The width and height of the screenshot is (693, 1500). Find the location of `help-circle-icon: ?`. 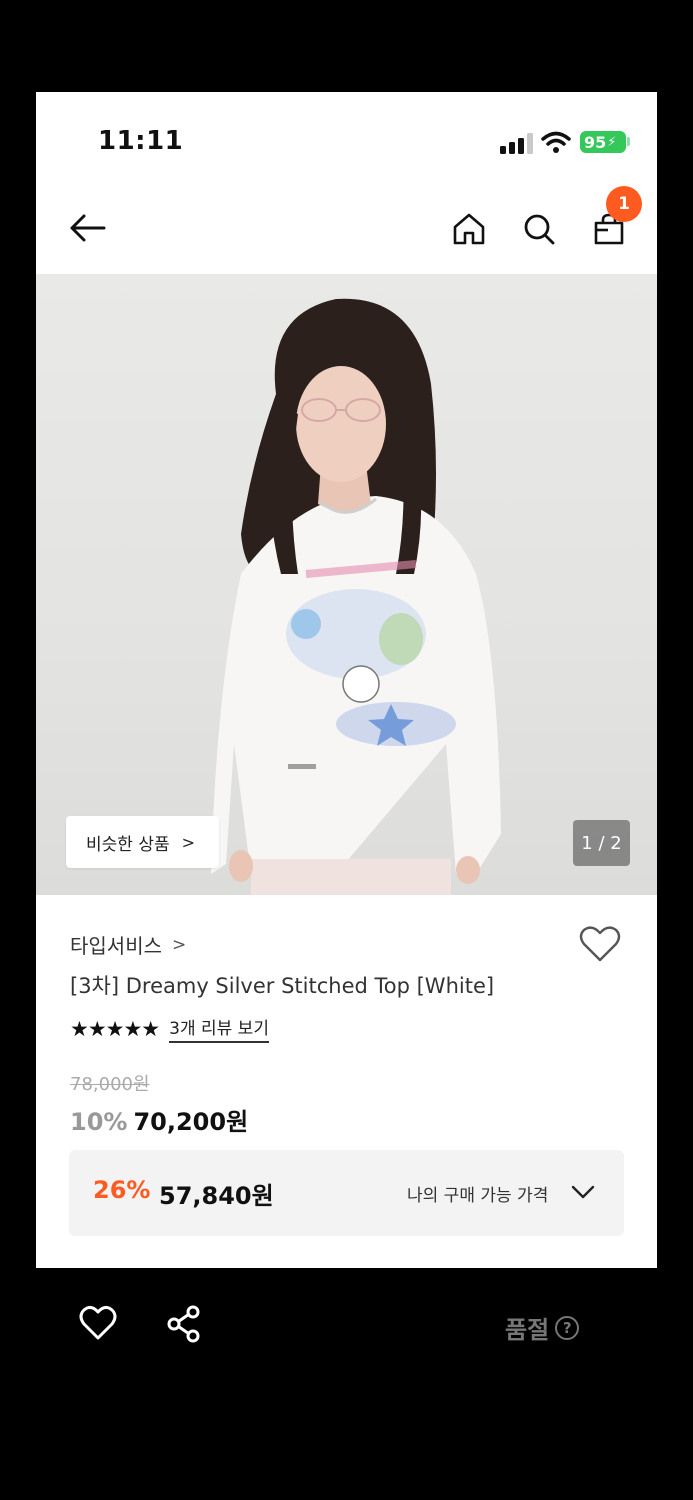

help-circle-icon: ? is located at coordinates (567, 1327).